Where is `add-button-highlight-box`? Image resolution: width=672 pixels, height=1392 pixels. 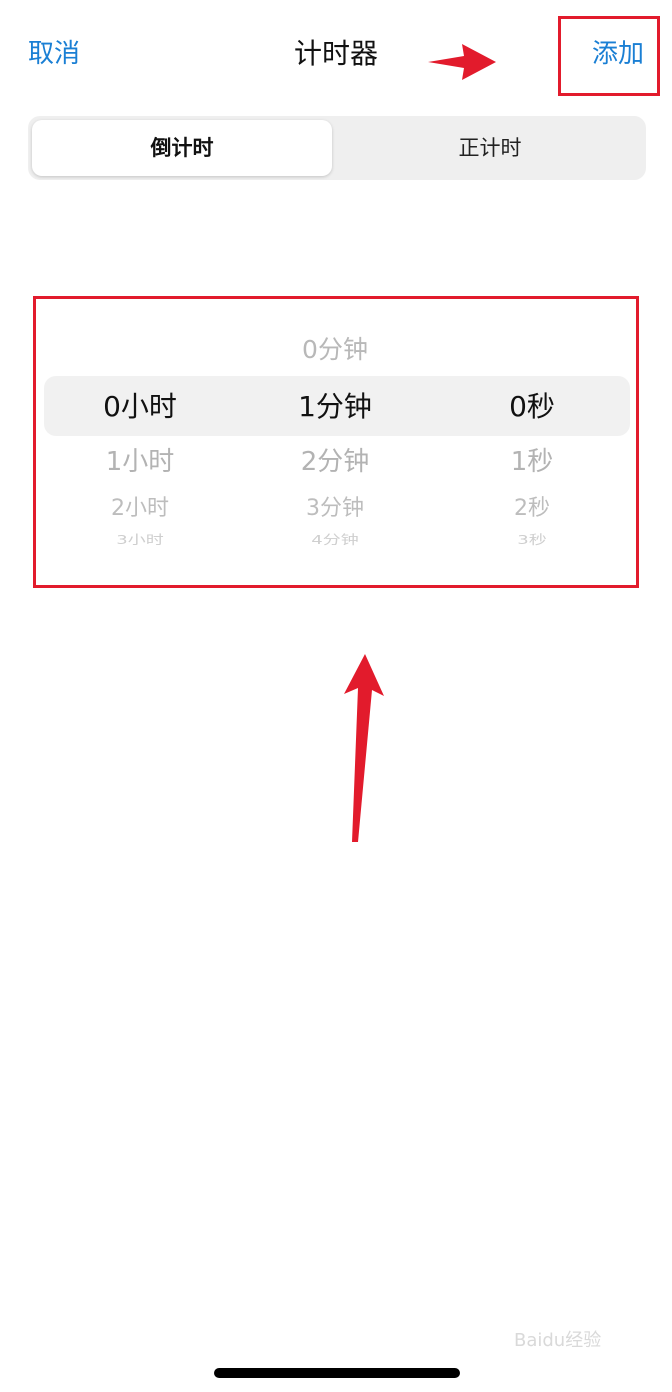
add-button-highlight-box is located at coordinates (609, 56).